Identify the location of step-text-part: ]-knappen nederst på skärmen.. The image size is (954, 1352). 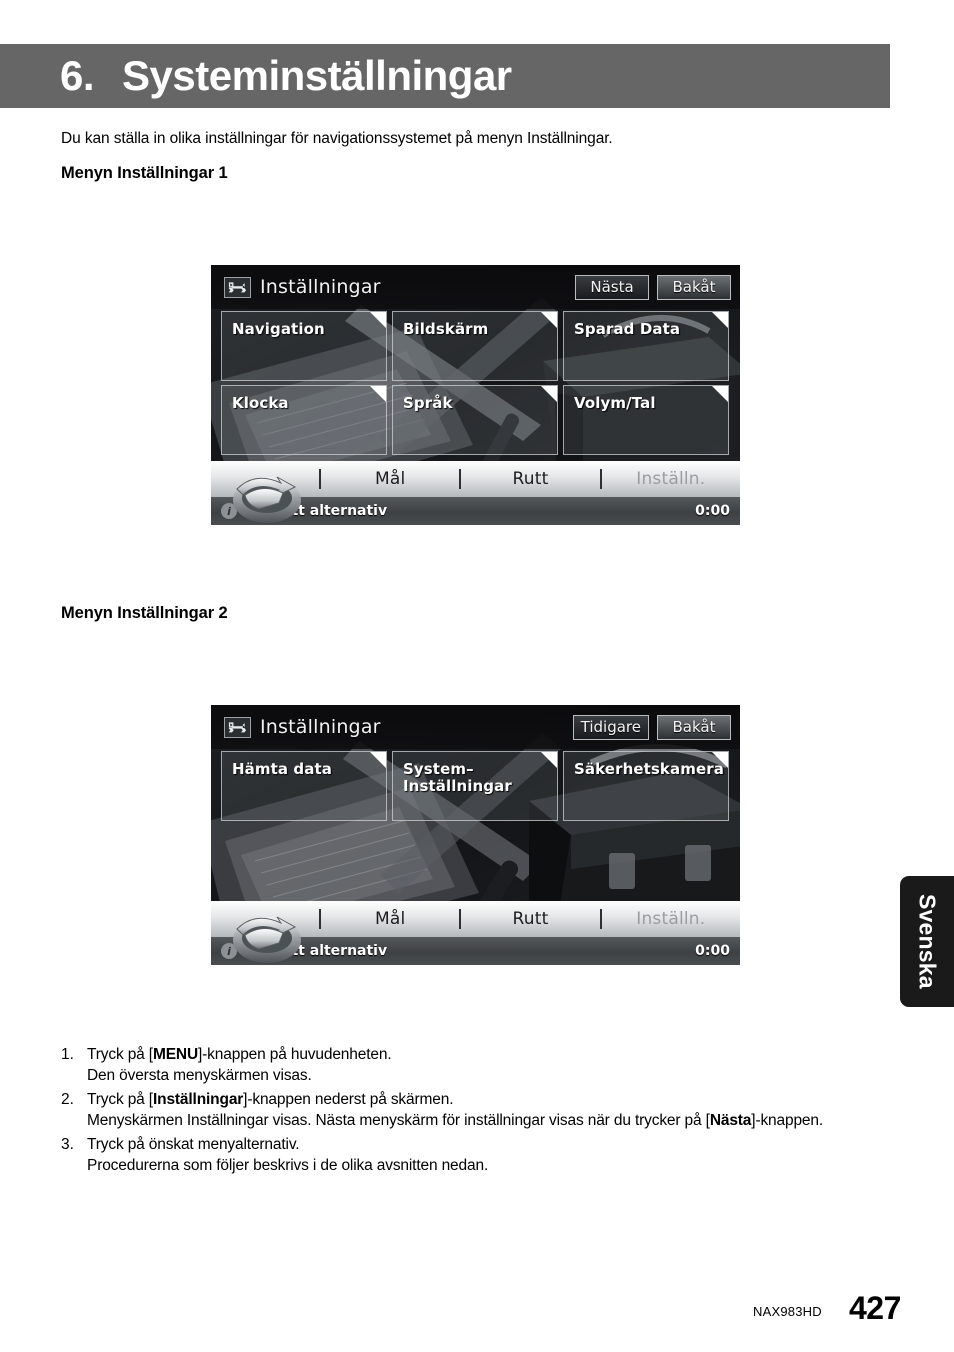
(348, 1099).